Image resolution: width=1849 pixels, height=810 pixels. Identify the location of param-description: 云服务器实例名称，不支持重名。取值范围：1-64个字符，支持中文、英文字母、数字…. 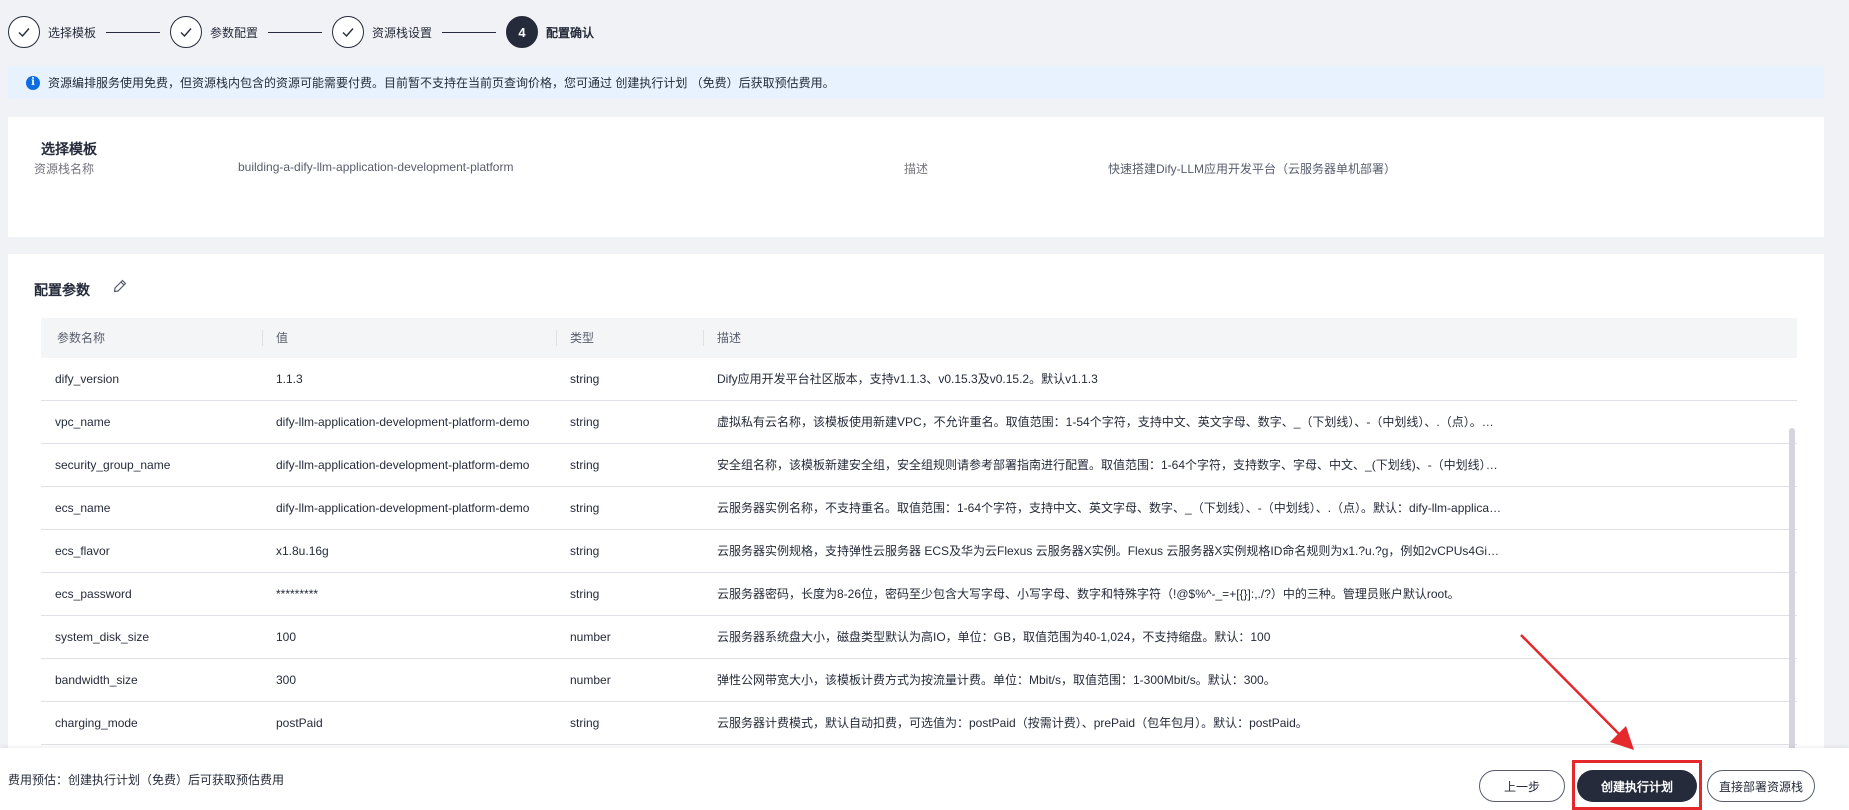
(1109, 508).